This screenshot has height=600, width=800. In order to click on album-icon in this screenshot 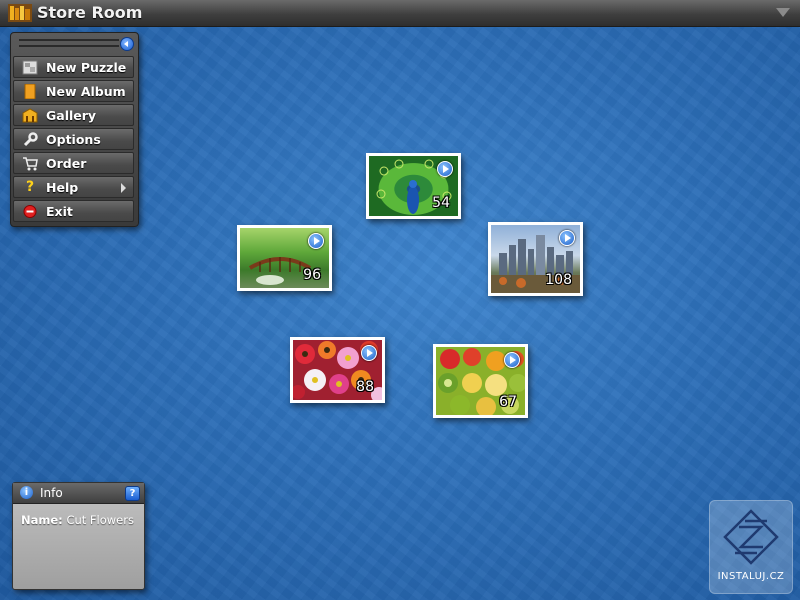, I will do `click(30, 91)`.